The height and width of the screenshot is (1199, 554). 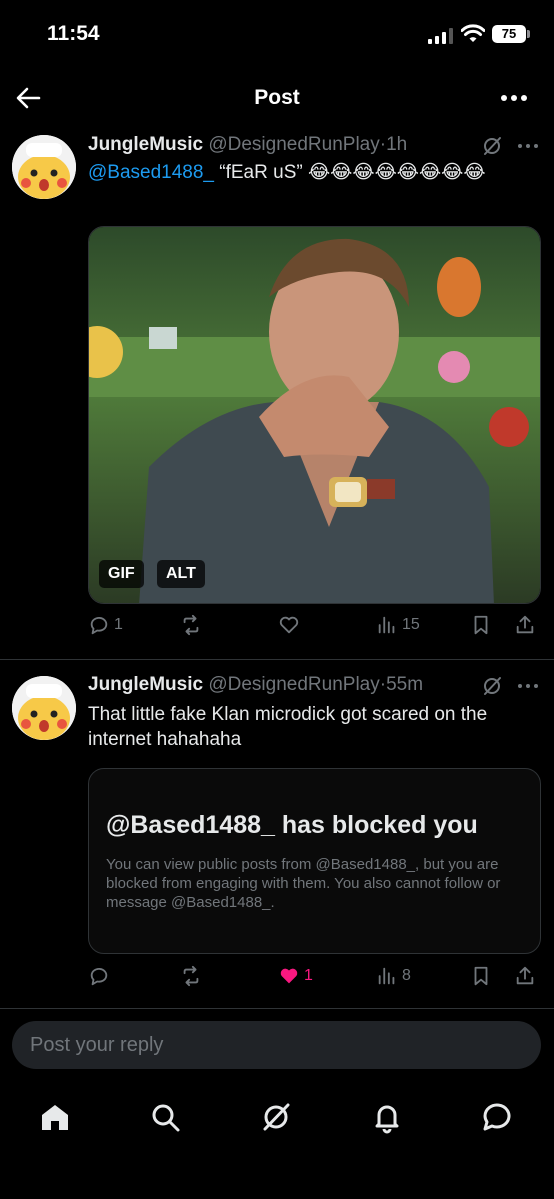 What do you see at coordinates (165, 1117) in the screenshot?
I see `search-icon` at bounding box center [165, 1117].